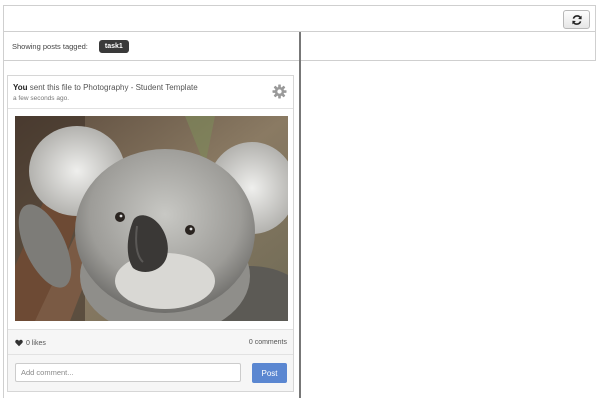 The image size is (601, 398). What do you see at coordinates (150, 342) in the screenshot?
I see `post-stats-bar: 0 likes 0 comments` at bounding box center [150, 342].